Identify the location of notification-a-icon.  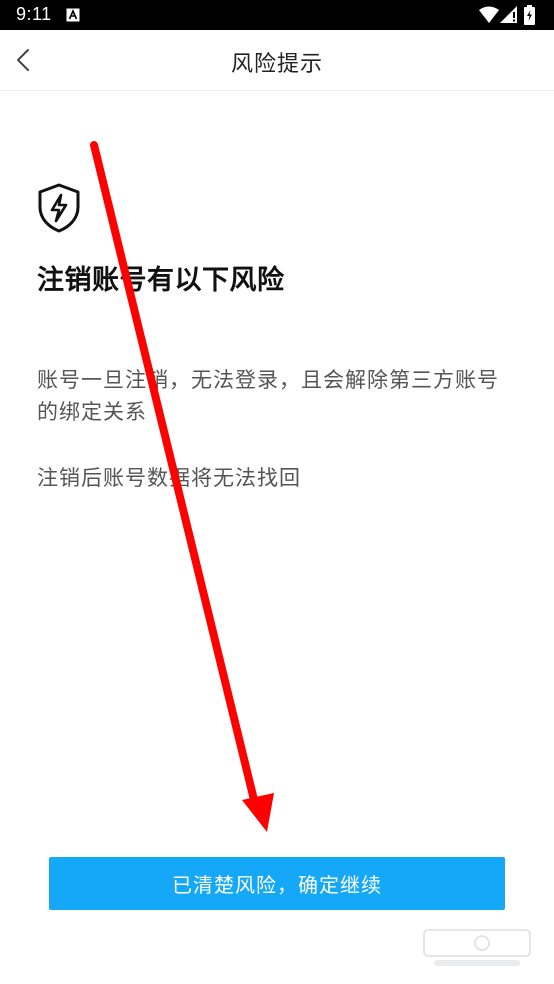
(73, 15).